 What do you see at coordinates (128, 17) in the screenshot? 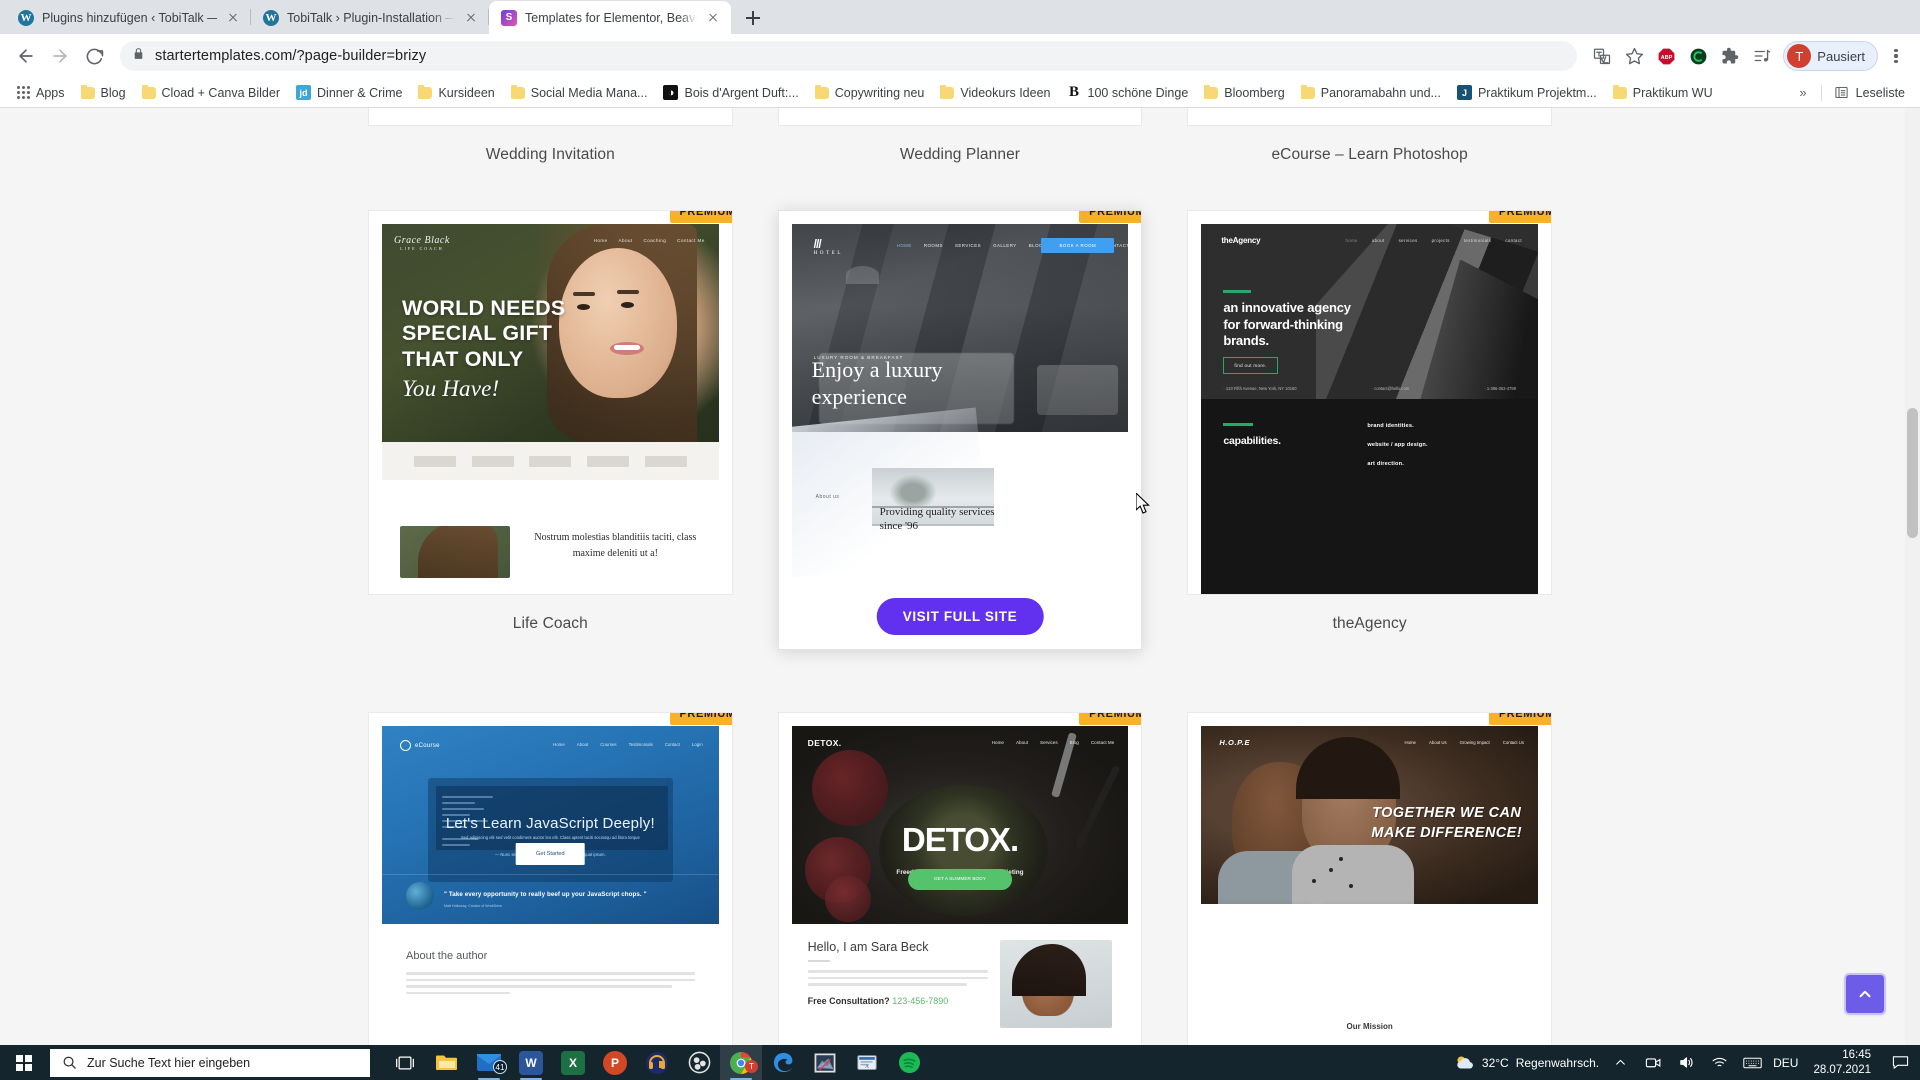
I see `browser-tab-1: W Plugins hinzufügen ‹ TobiTalk —` at bounding box center [128, 17].